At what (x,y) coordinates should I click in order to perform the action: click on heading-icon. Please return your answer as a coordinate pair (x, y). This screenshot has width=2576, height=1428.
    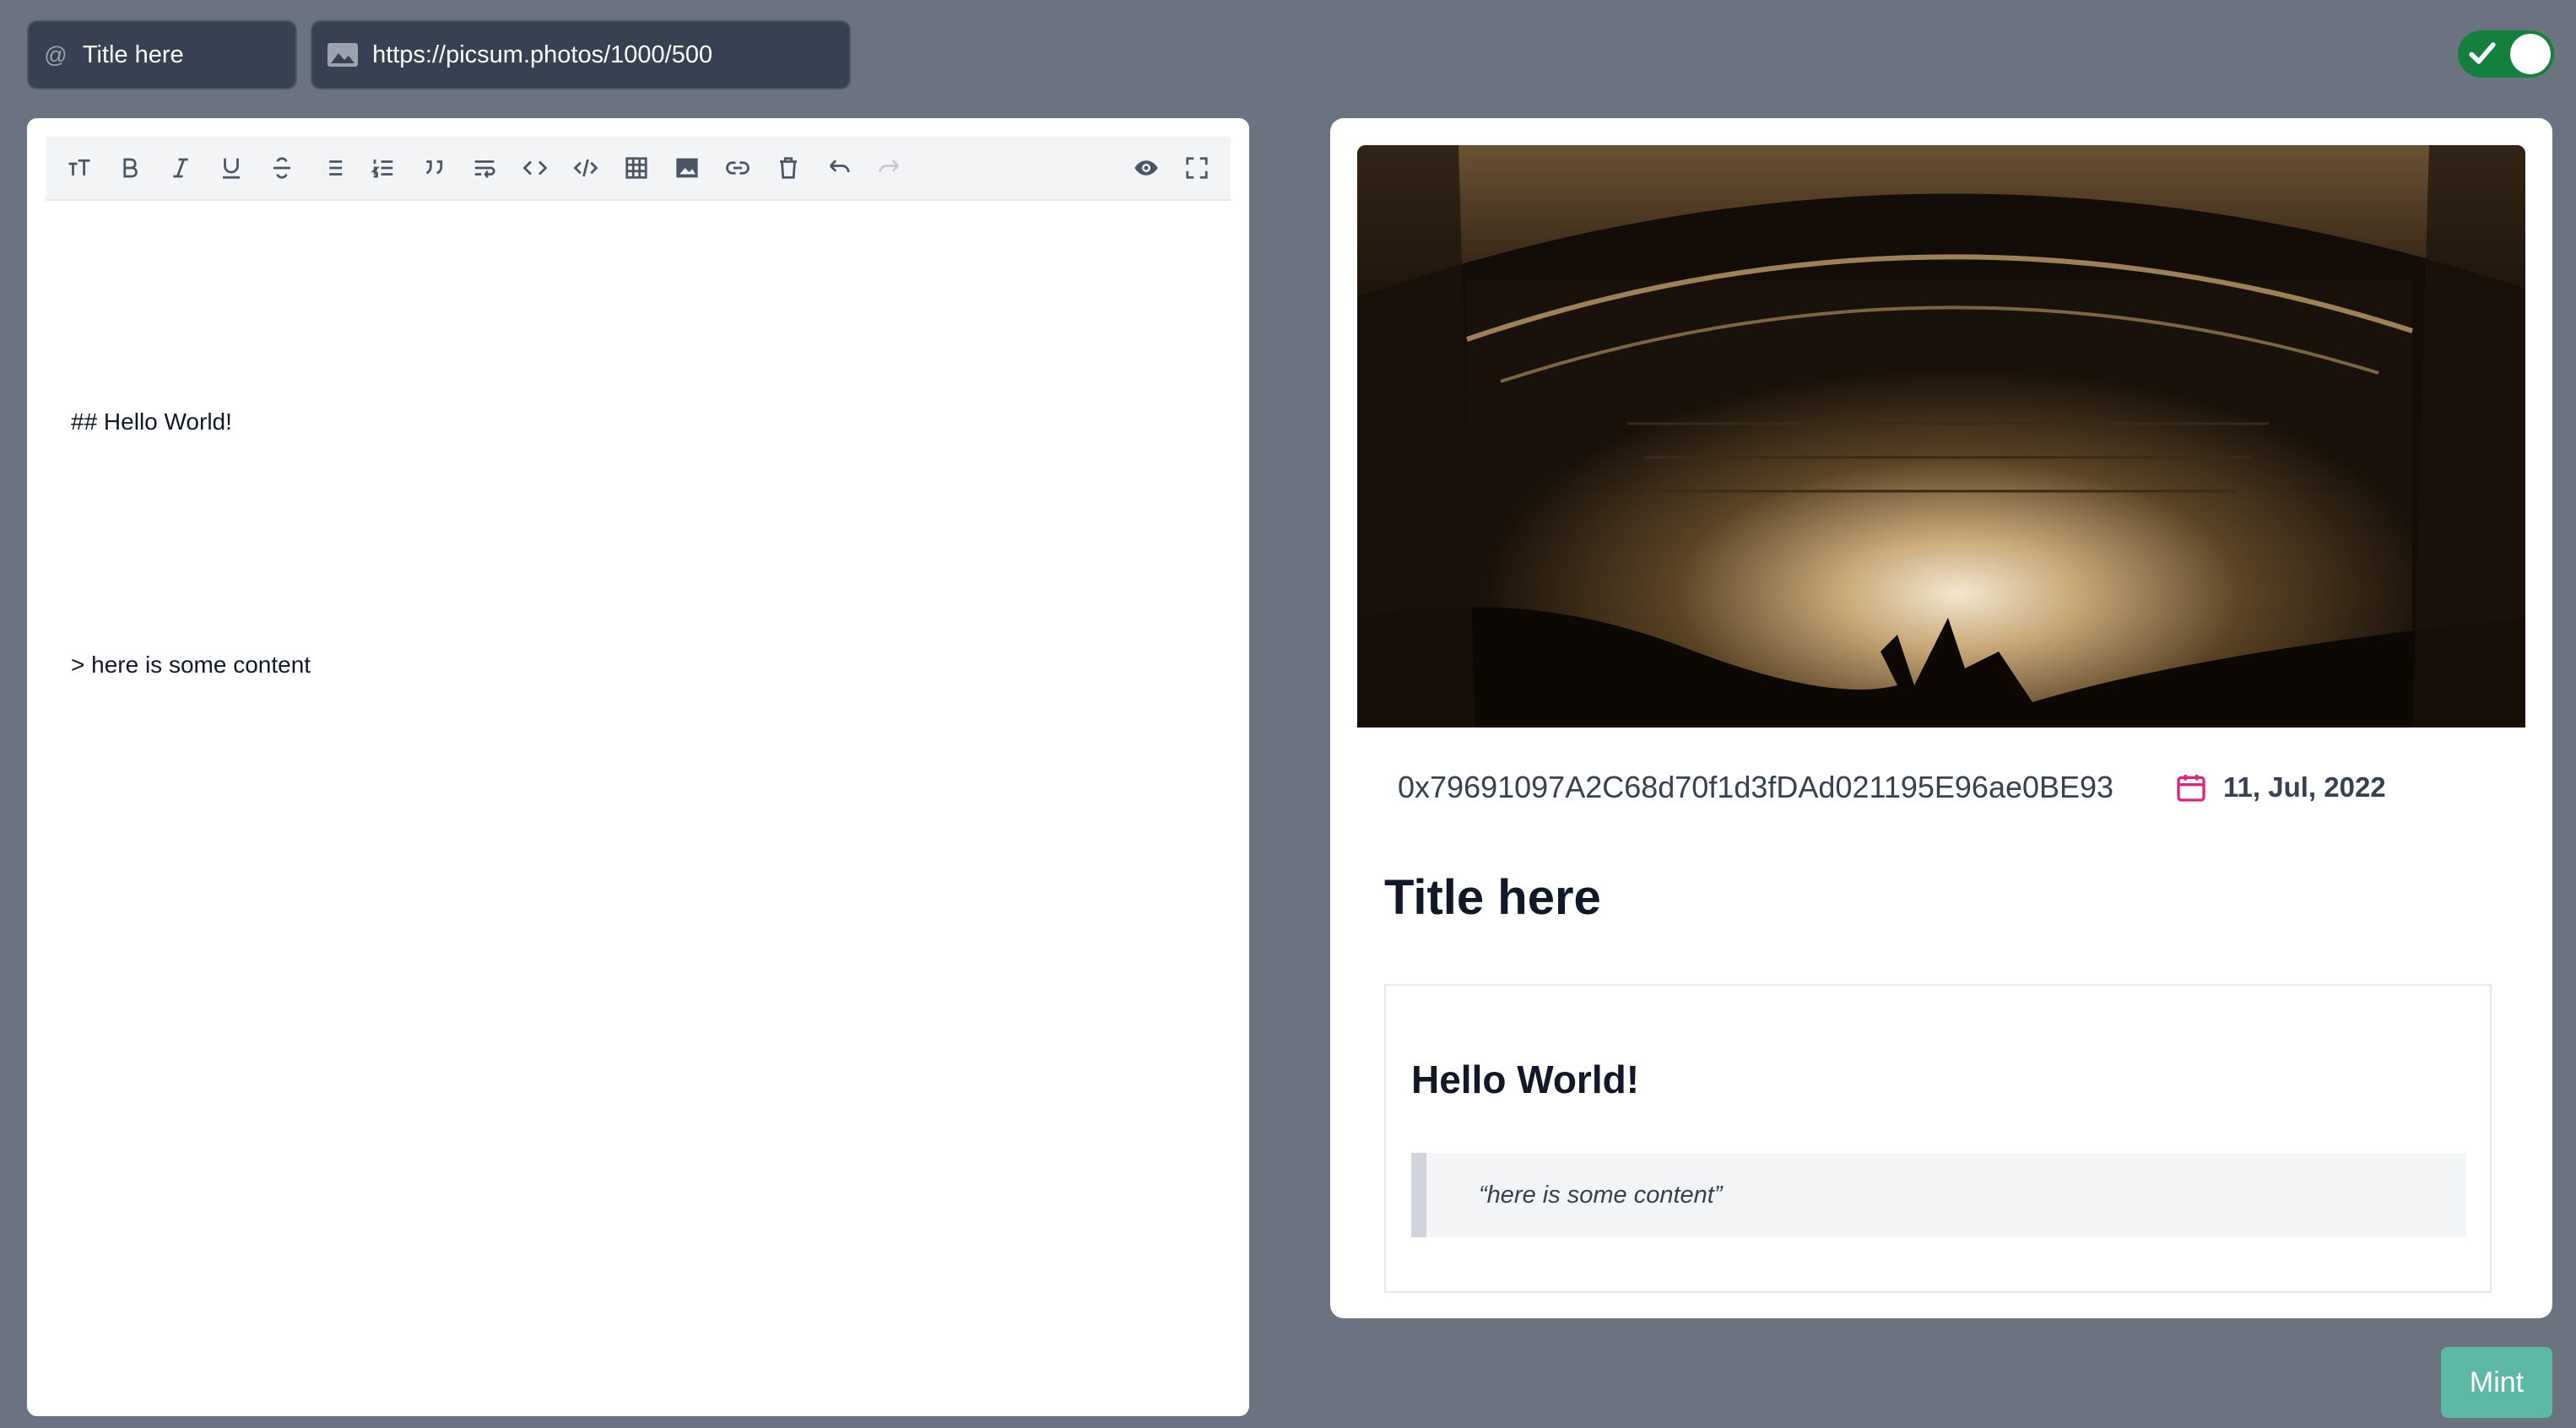
    Looking at the image, I should click on (79, 168).